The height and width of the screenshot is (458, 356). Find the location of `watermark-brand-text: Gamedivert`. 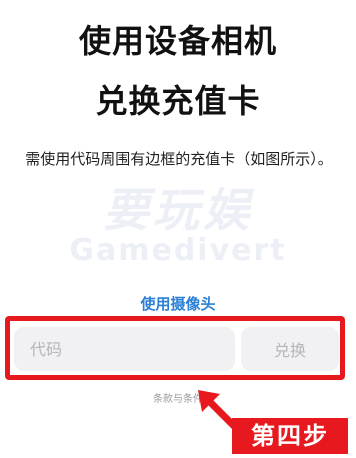

watermark-brand-text: Gamedivert is located at coordinates (178, 250).